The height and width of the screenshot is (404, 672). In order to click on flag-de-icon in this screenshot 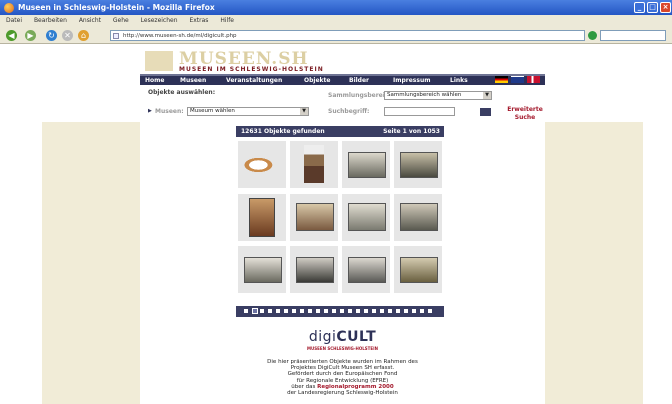, I will do `click(501, 79)`.